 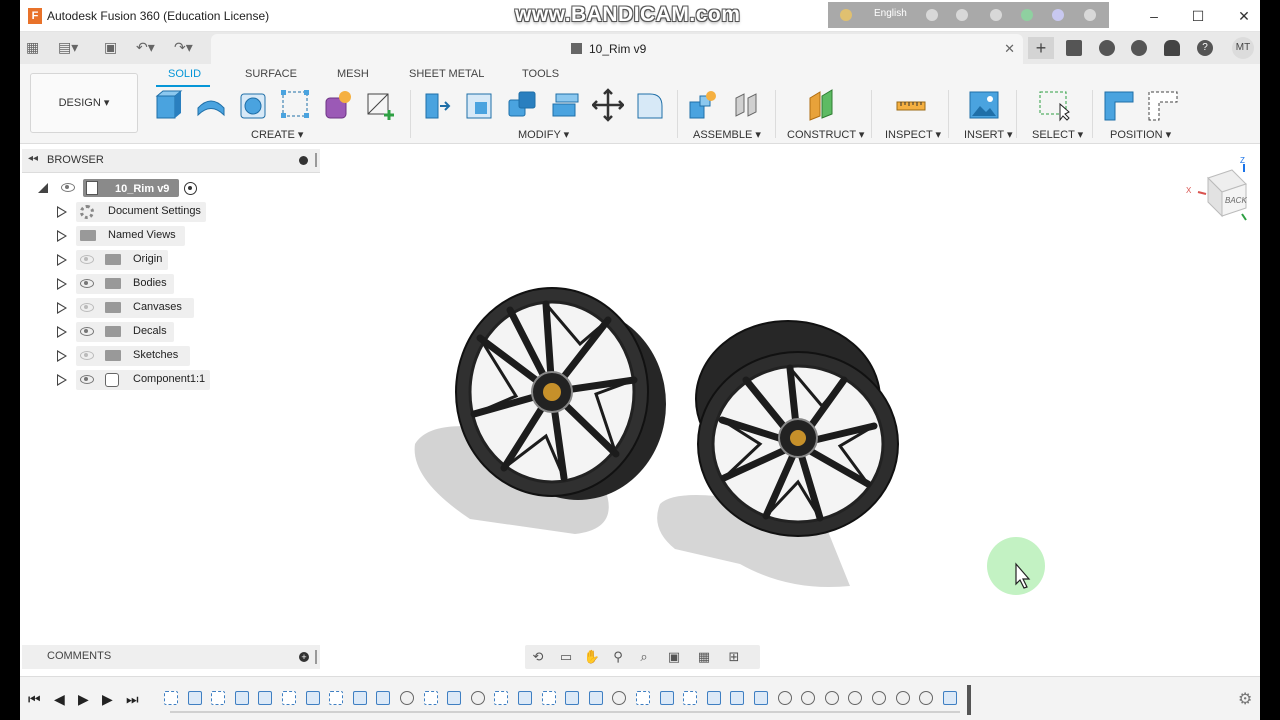 I want to click on tree-item-decals: Decals, so click(x=170, y=332).